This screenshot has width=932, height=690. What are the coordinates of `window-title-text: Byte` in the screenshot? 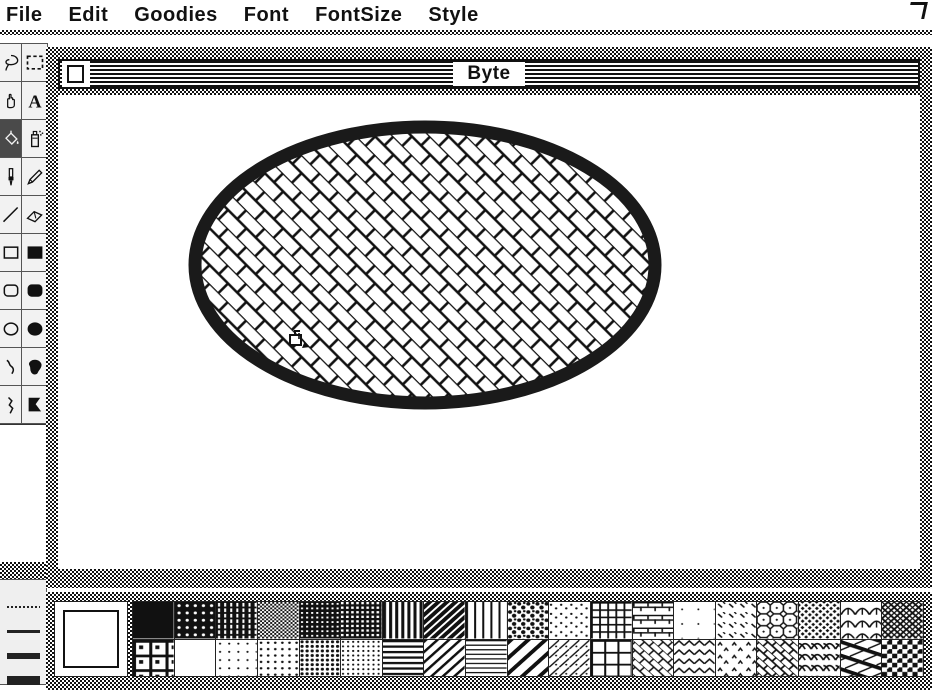 It's located at (489, 74).